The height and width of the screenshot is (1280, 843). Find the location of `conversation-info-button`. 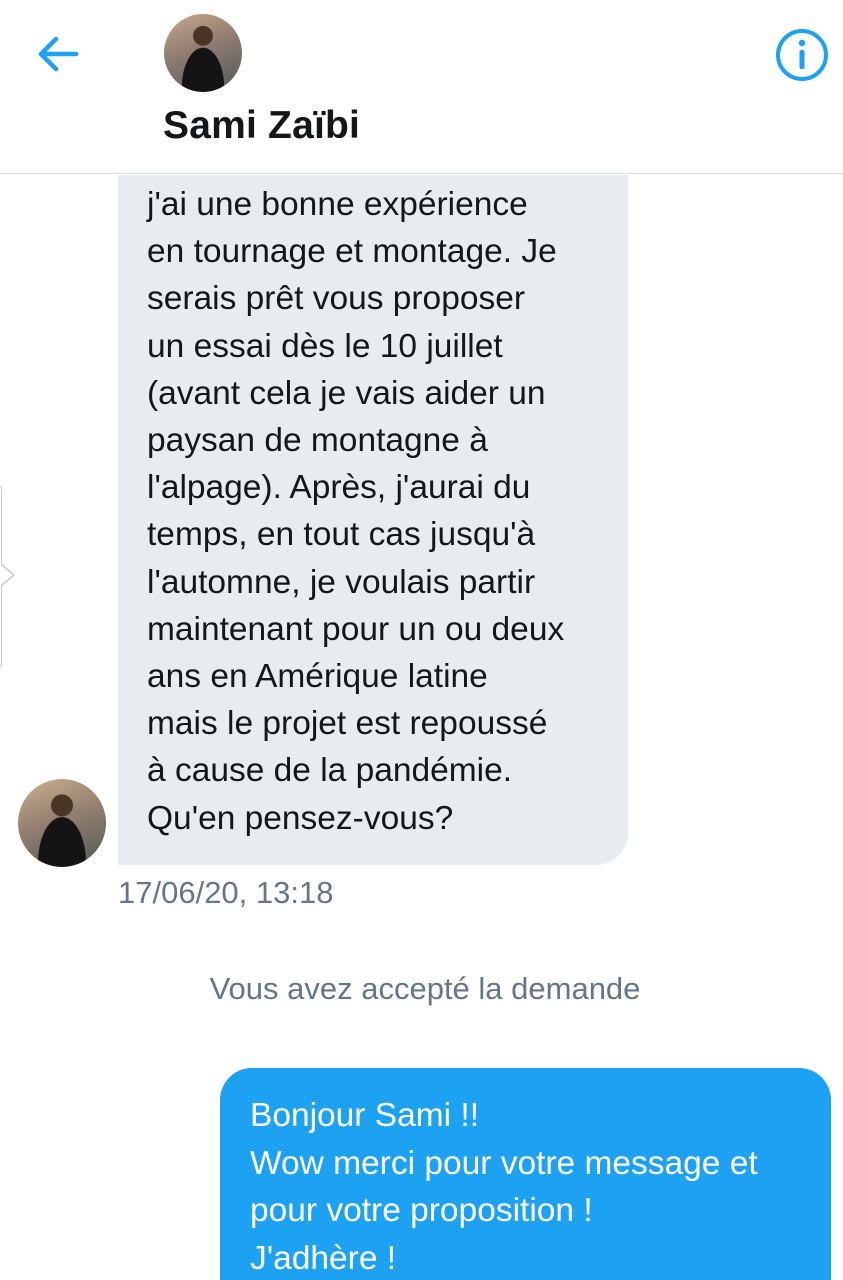

conversation-info-button is located at coordinates (802, 55).